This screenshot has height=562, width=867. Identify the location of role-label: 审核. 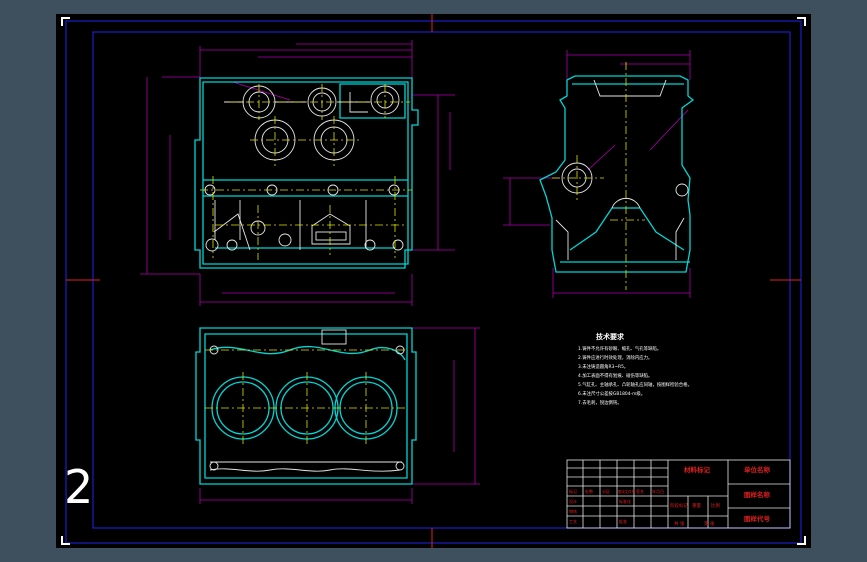
(573, 511).